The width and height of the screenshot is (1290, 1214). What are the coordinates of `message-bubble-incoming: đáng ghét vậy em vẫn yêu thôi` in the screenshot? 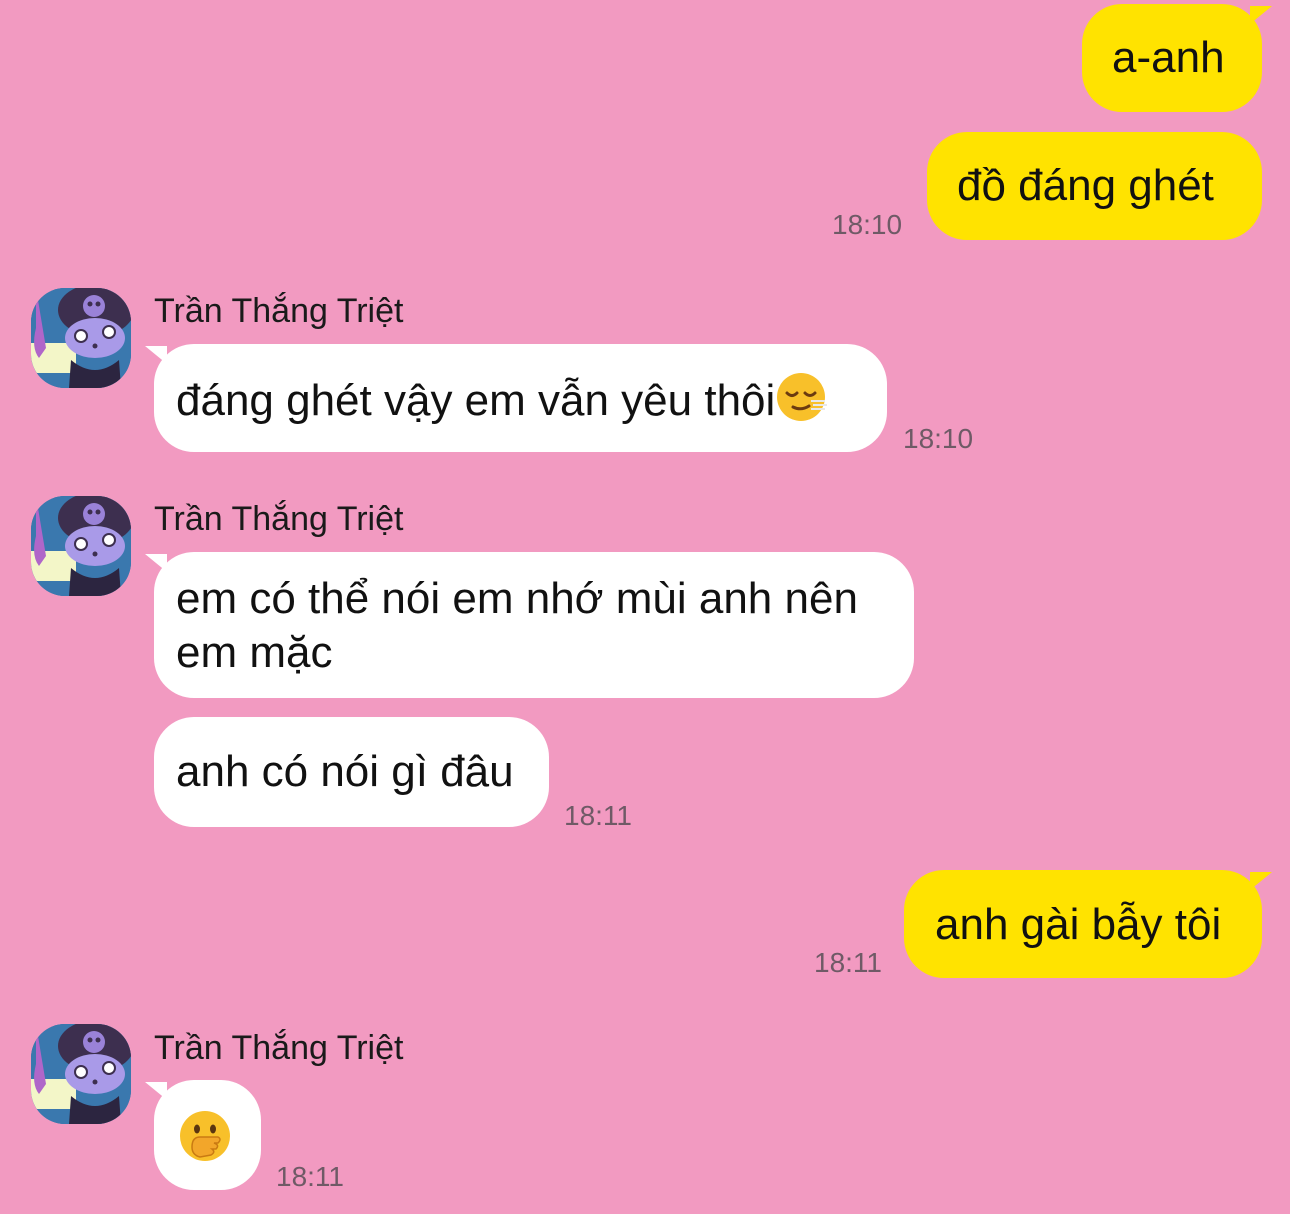 It's located at (520, 398).